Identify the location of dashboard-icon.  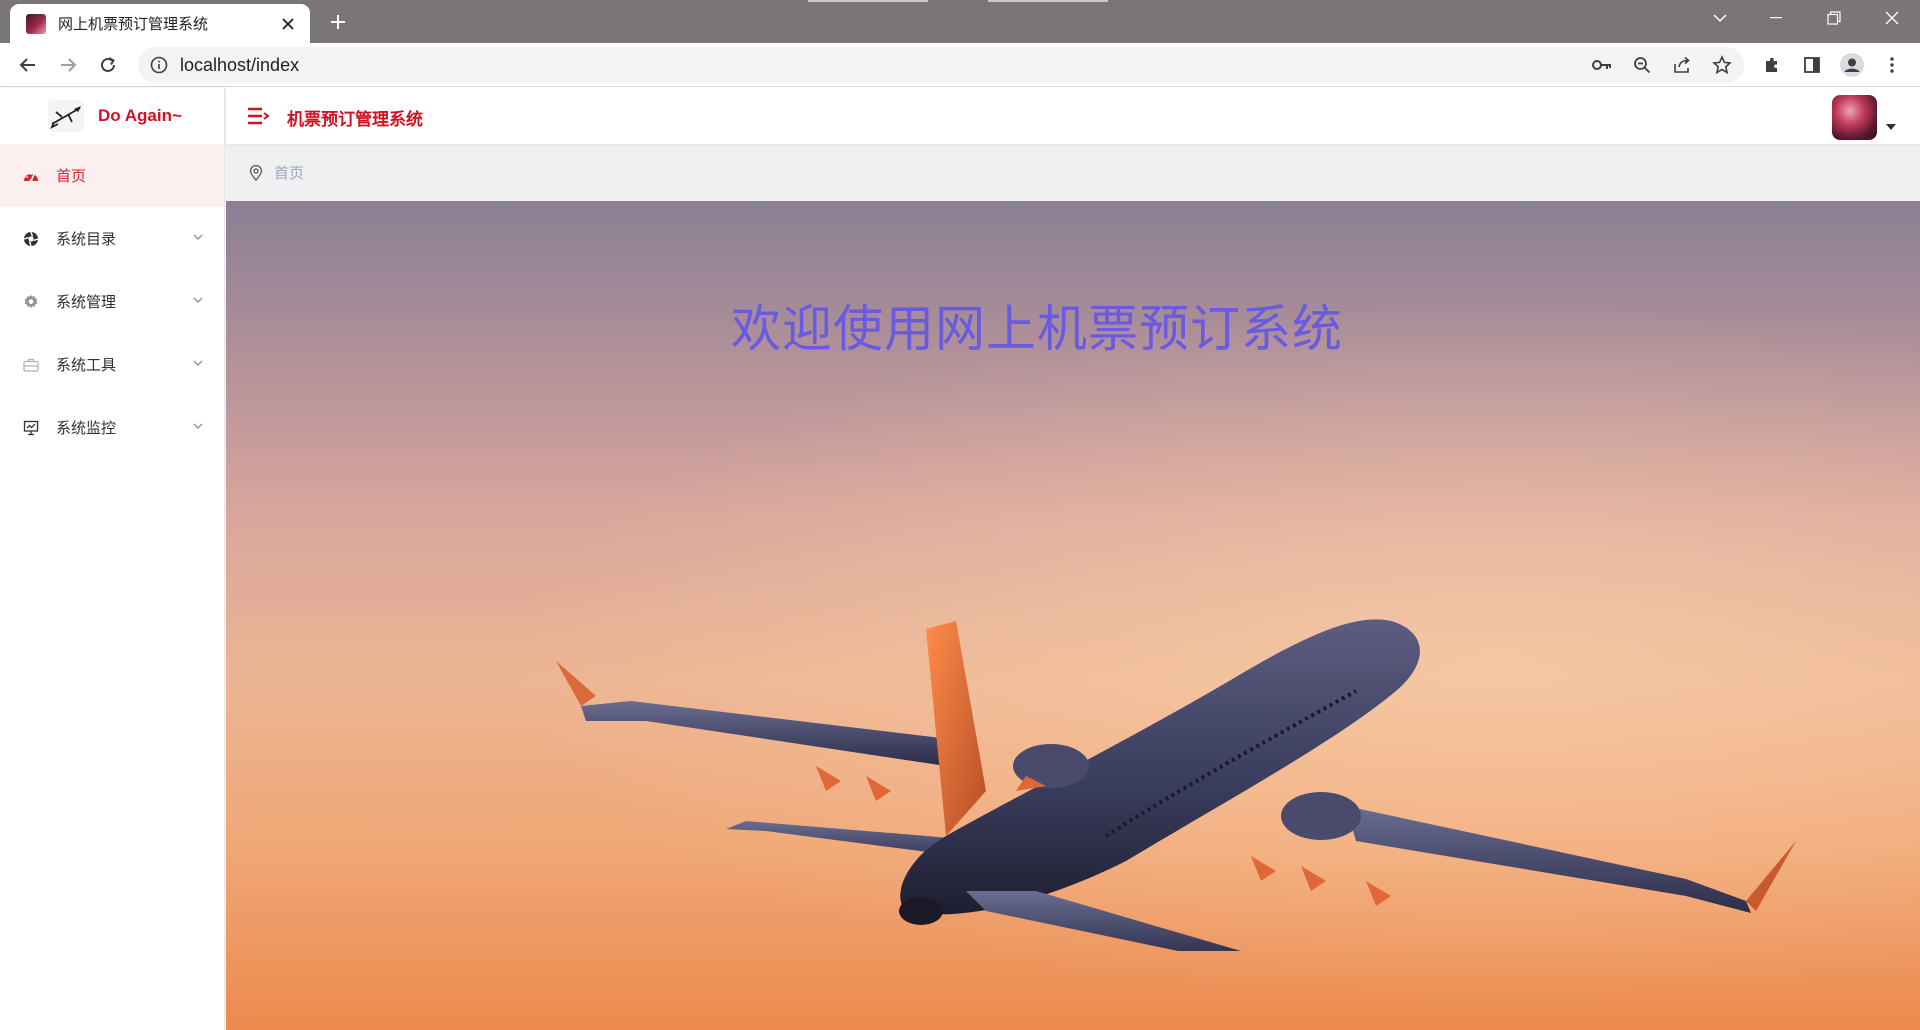
(31, 176).